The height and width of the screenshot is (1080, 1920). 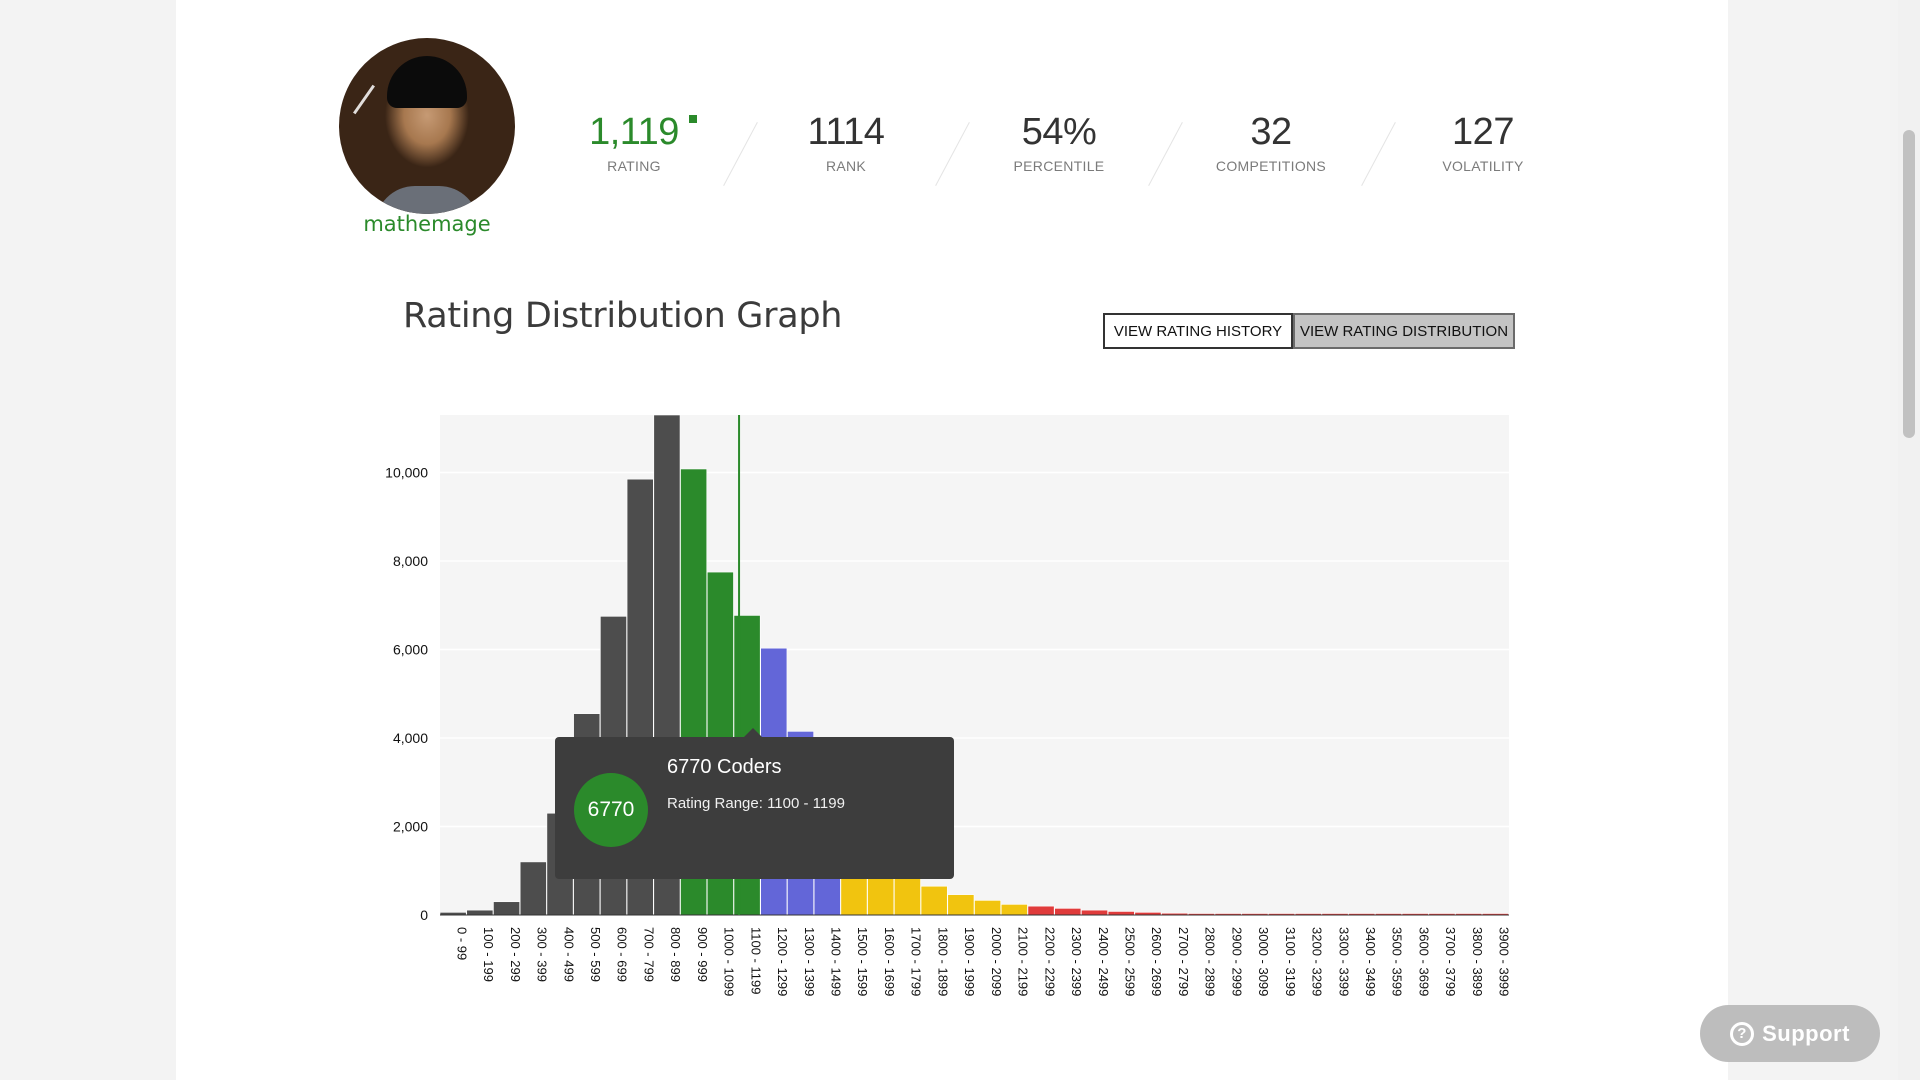 I want to click on x-tick-label: 700 - 799, so click(x=648, y=954).